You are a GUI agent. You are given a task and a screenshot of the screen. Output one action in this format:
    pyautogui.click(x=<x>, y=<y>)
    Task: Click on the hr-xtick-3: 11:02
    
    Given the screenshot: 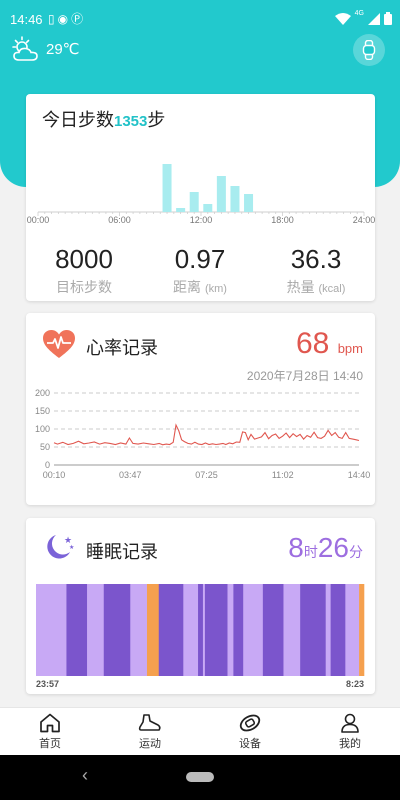 What is the action you would take?
    pyautogui.click(x=283, y=475)
    